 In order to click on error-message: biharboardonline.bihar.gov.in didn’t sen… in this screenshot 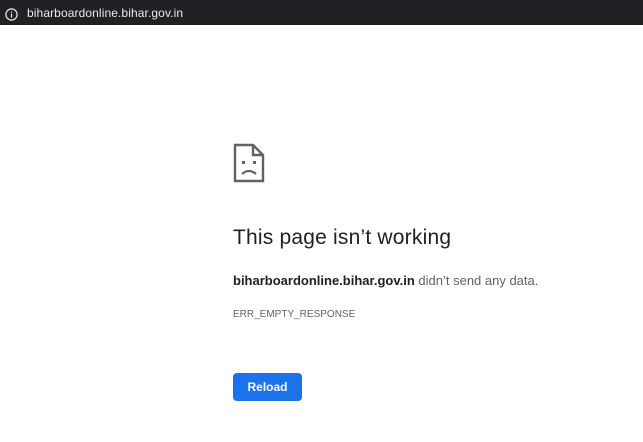, I will do `click(385, 280)`.